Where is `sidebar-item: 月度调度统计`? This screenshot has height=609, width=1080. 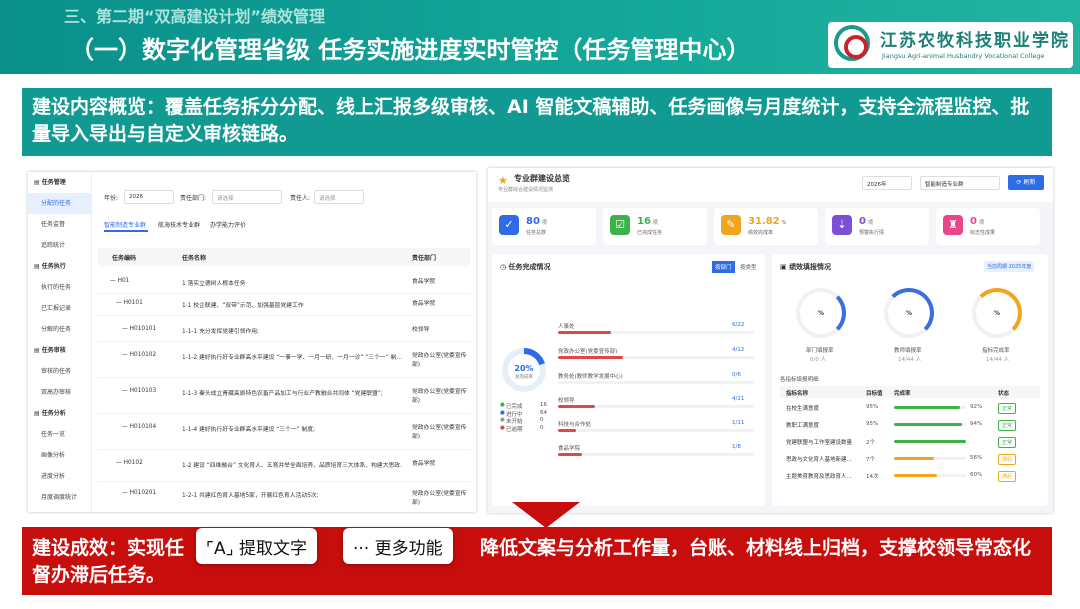
sidebar-item: 月度调度统计 is located at coordinates (59, 497).